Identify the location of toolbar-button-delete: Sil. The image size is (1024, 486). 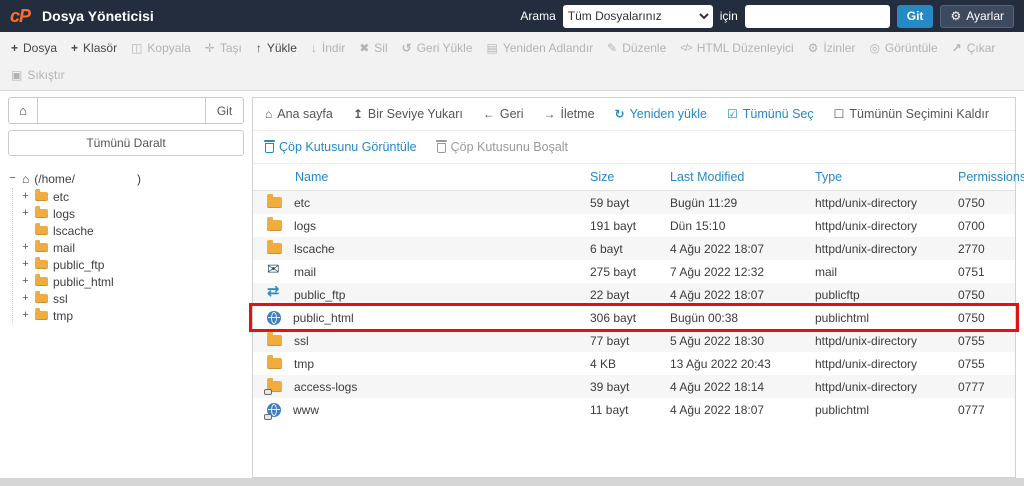
(373, 48).